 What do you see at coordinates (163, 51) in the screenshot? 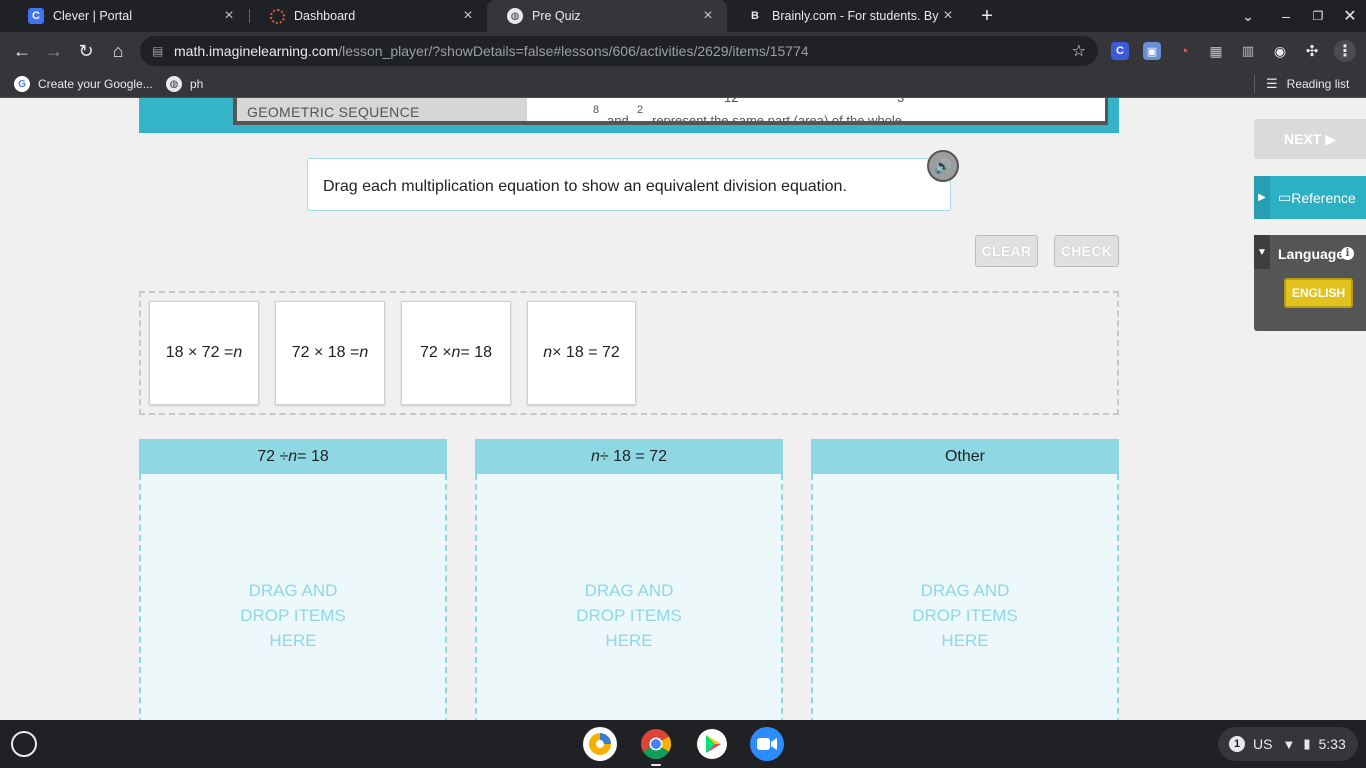
I see `site-info-icon: ▤` at bounding box center [163, 51].